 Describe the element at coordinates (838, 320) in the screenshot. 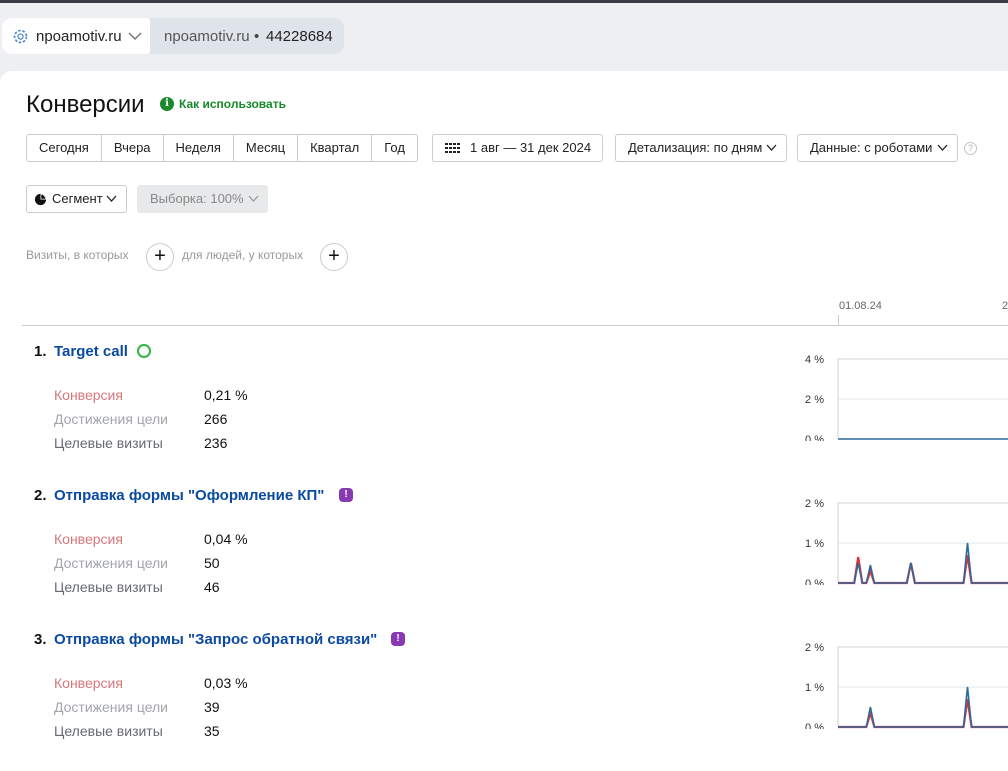

I see `timeline-tick` at that location.